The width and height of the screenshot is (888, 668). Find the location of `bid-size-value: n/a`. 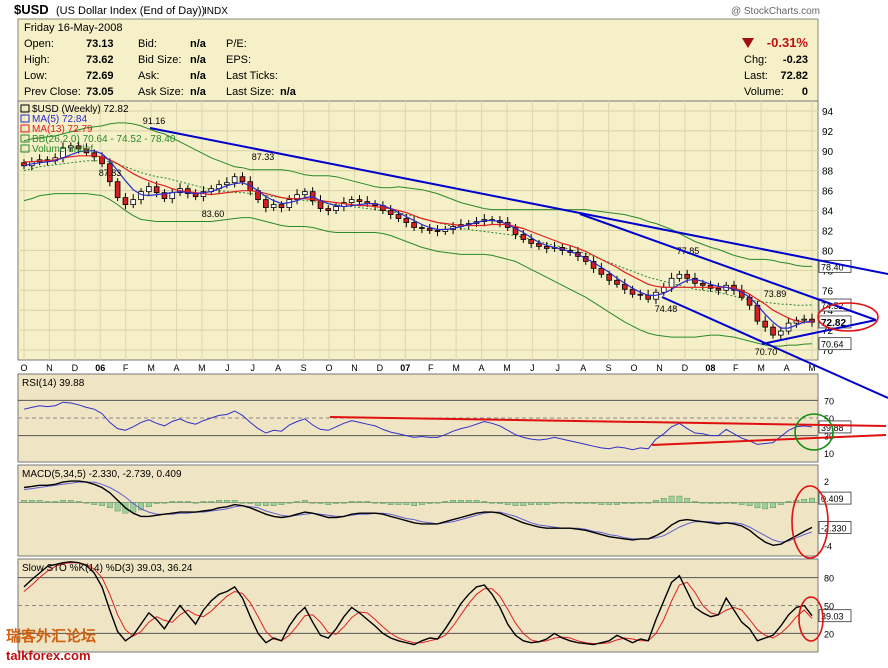

bid-size-value: n/a is located at coordinates (198, 60).